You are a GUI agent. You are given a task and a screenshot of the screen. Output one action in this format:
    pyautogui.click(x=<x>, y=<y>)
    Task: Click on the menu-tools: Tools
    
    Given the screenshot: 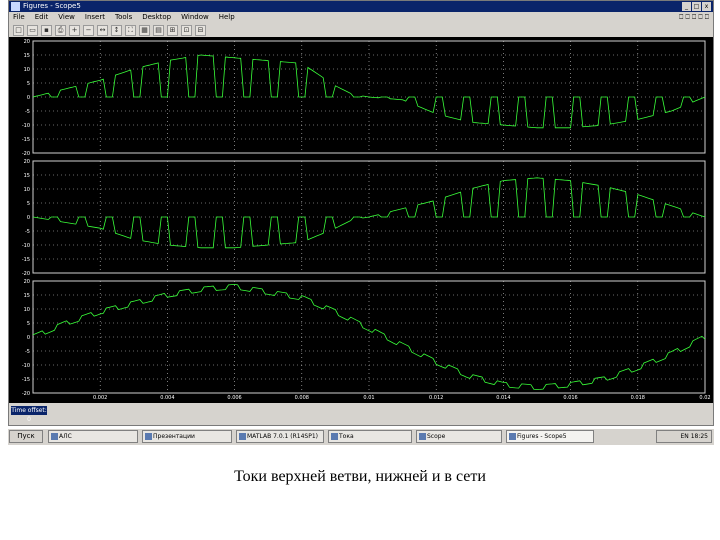 What is the action you would take?
    pyautogui.click(x=123, y=17)
    